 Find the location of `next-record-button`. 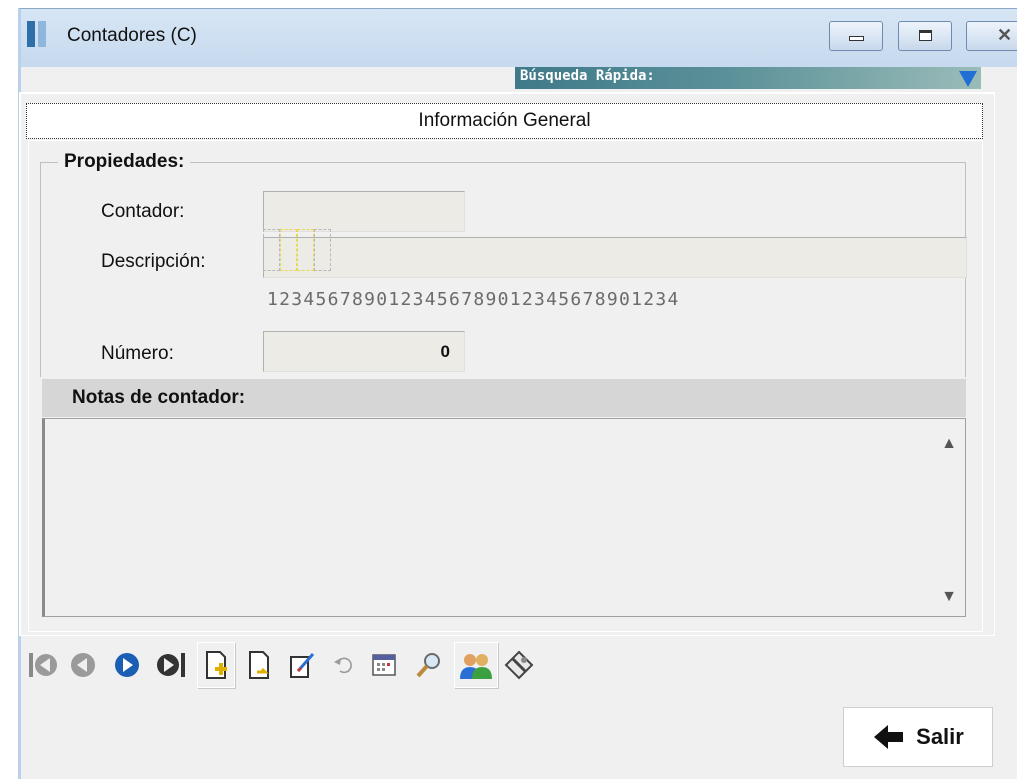

next-record-button is located at coordinates (127, 665).